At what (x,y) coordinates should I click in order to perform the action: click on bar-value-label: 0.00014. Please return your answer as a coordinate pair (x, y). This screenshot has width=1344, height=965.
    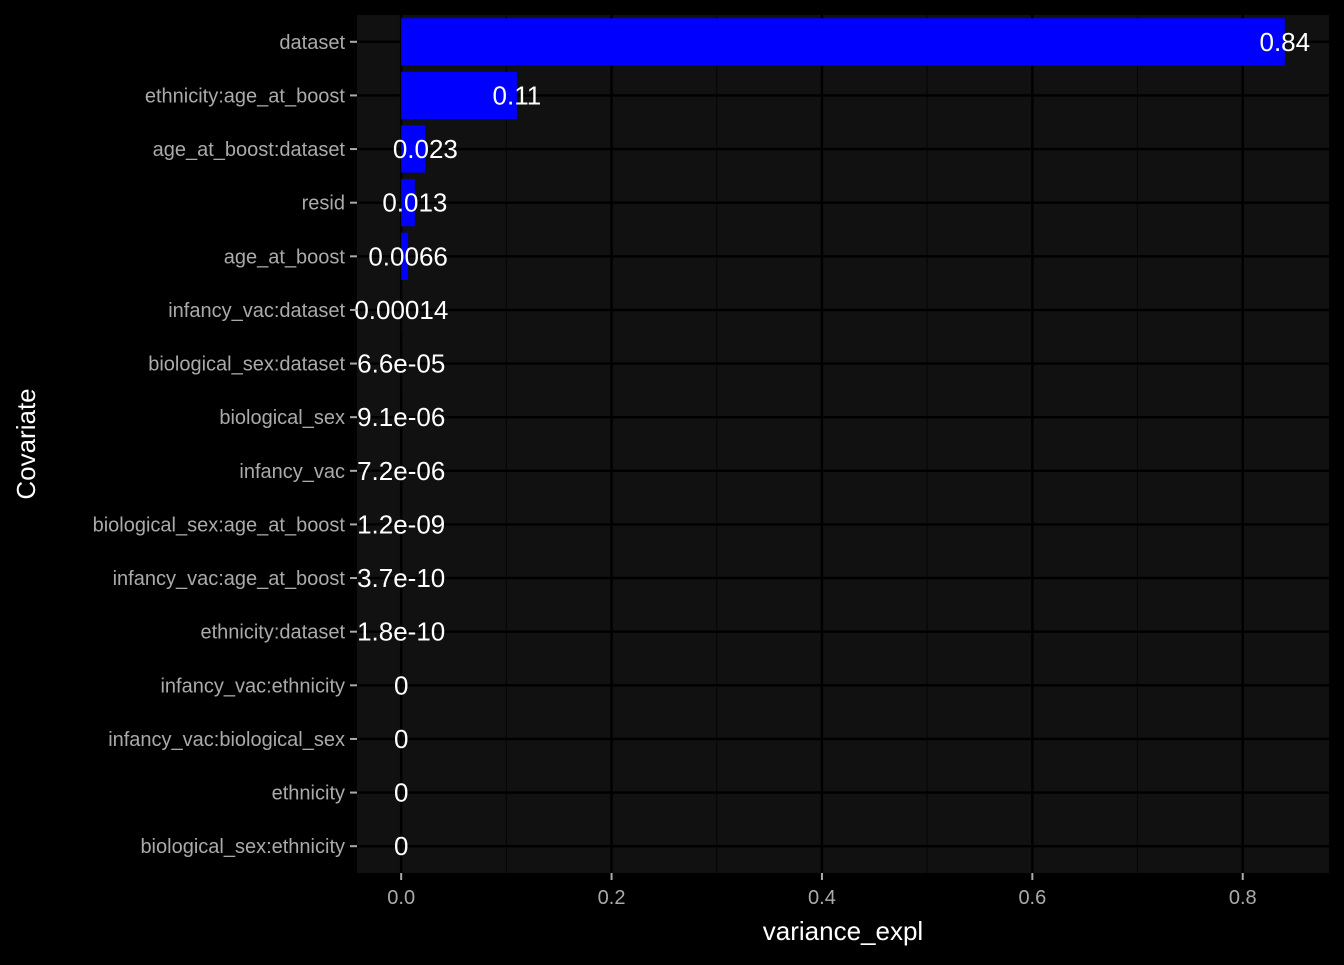
    Looking at the image, I should click on (401, 310).